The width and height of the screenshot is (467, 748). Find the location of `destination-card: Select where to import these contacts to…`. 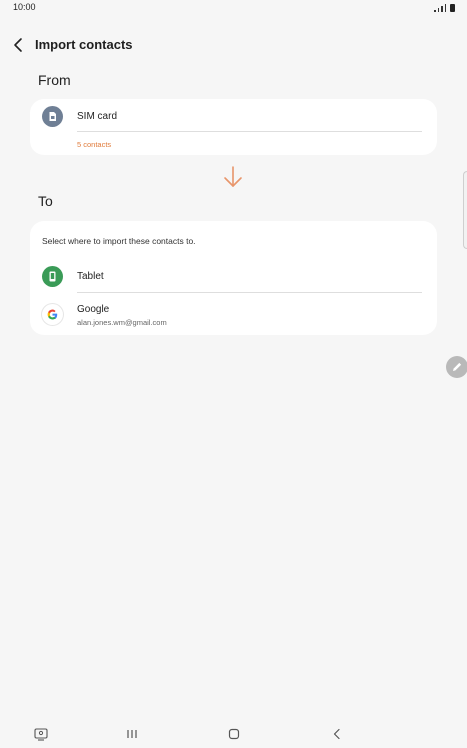

destination-card: Select where to import these contacts to… is located at coordinates (233, 278).